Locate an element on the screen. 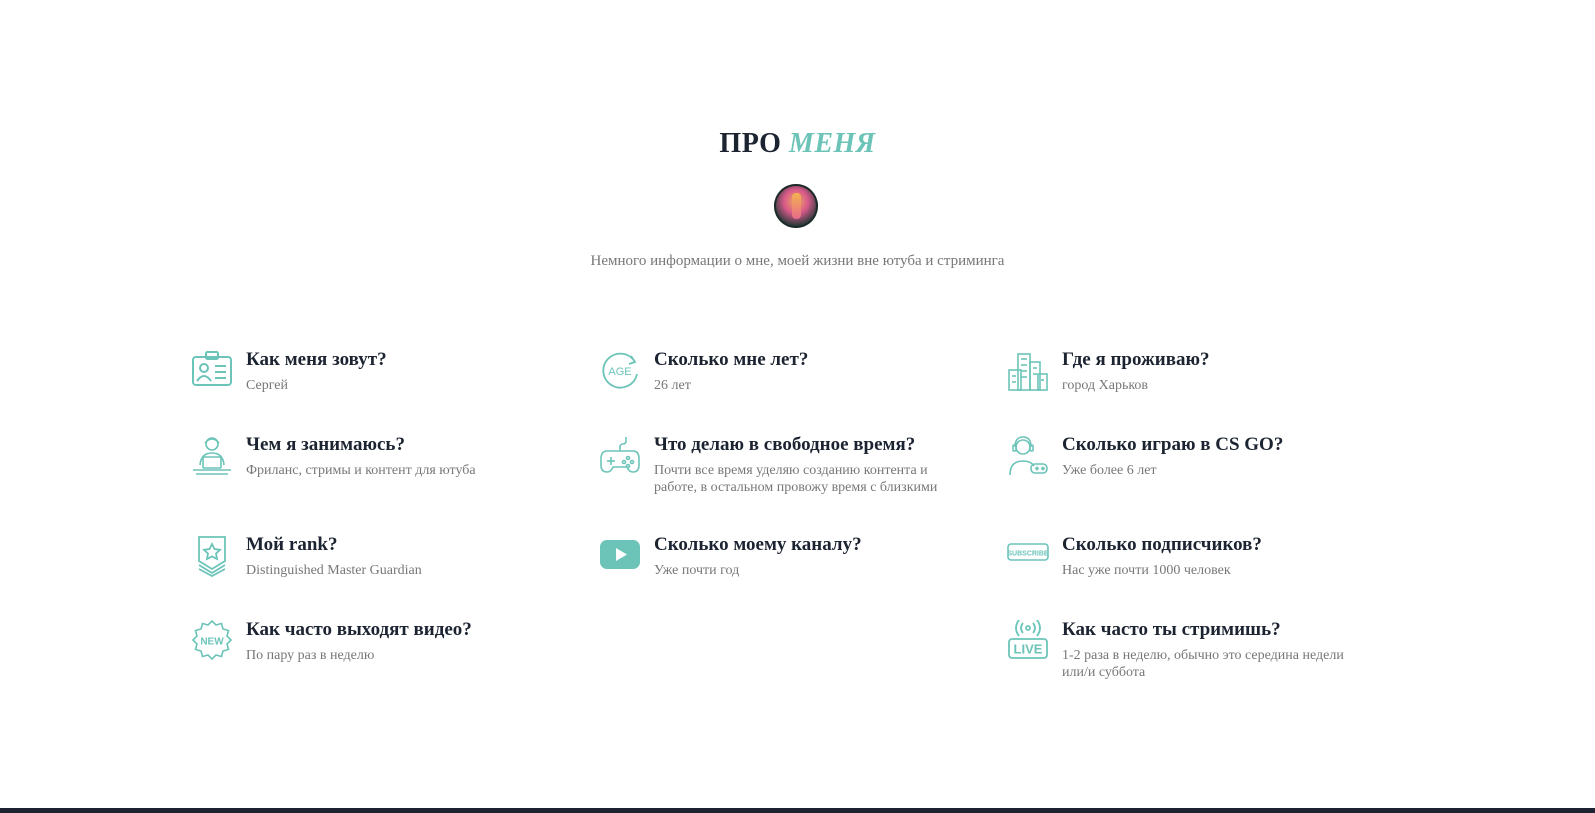 This screenshot has height=813, width=1595. footer-bar is located at coordinates (797, 810).